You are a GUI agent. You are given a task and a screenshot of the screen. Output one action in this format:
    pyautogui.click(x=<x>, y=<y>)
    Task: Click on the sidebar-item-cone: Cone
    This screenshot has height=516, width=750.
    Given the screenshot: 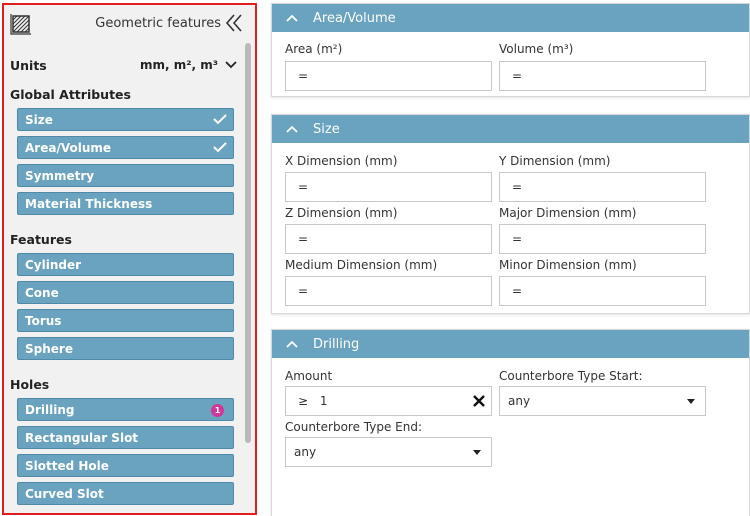 What is the action you would take?
    pyautogui.click(x=125, y=292)
    